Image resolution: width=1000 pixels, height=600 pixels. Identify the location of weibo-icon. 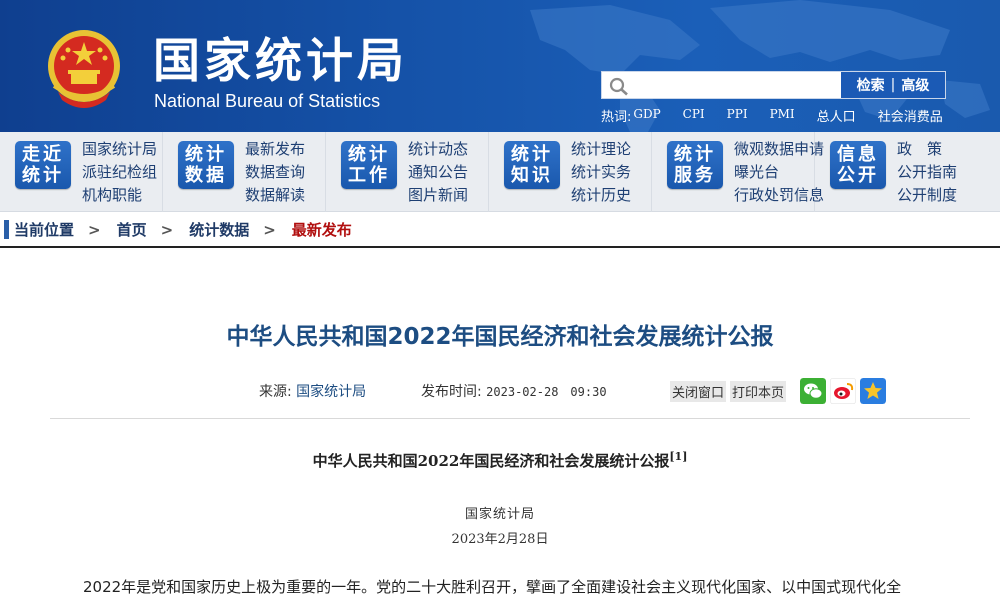
(843, 391).